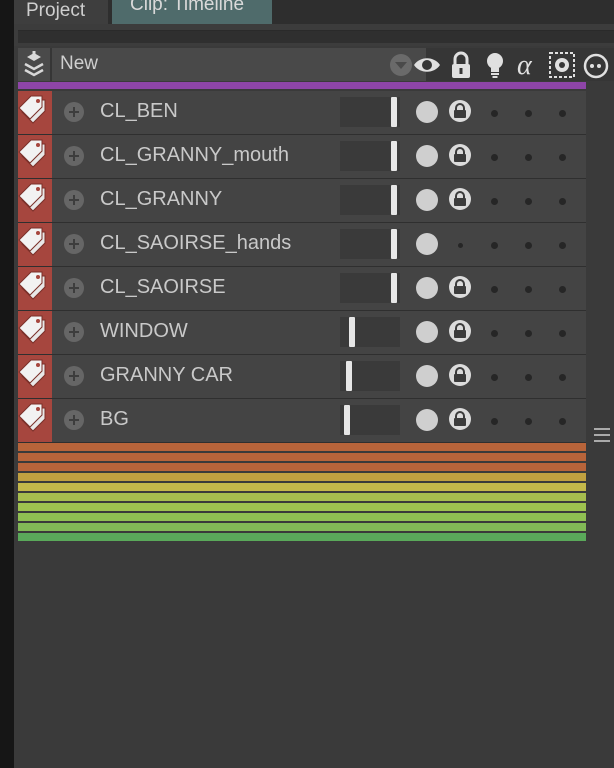 Image resolution: width=614 pixels, height=768 pixels. What do you see at coordinates (163, 287) in the screenshot?
I see `layer-name: CL_SAOIRSE` at bounding box center [163, 287].